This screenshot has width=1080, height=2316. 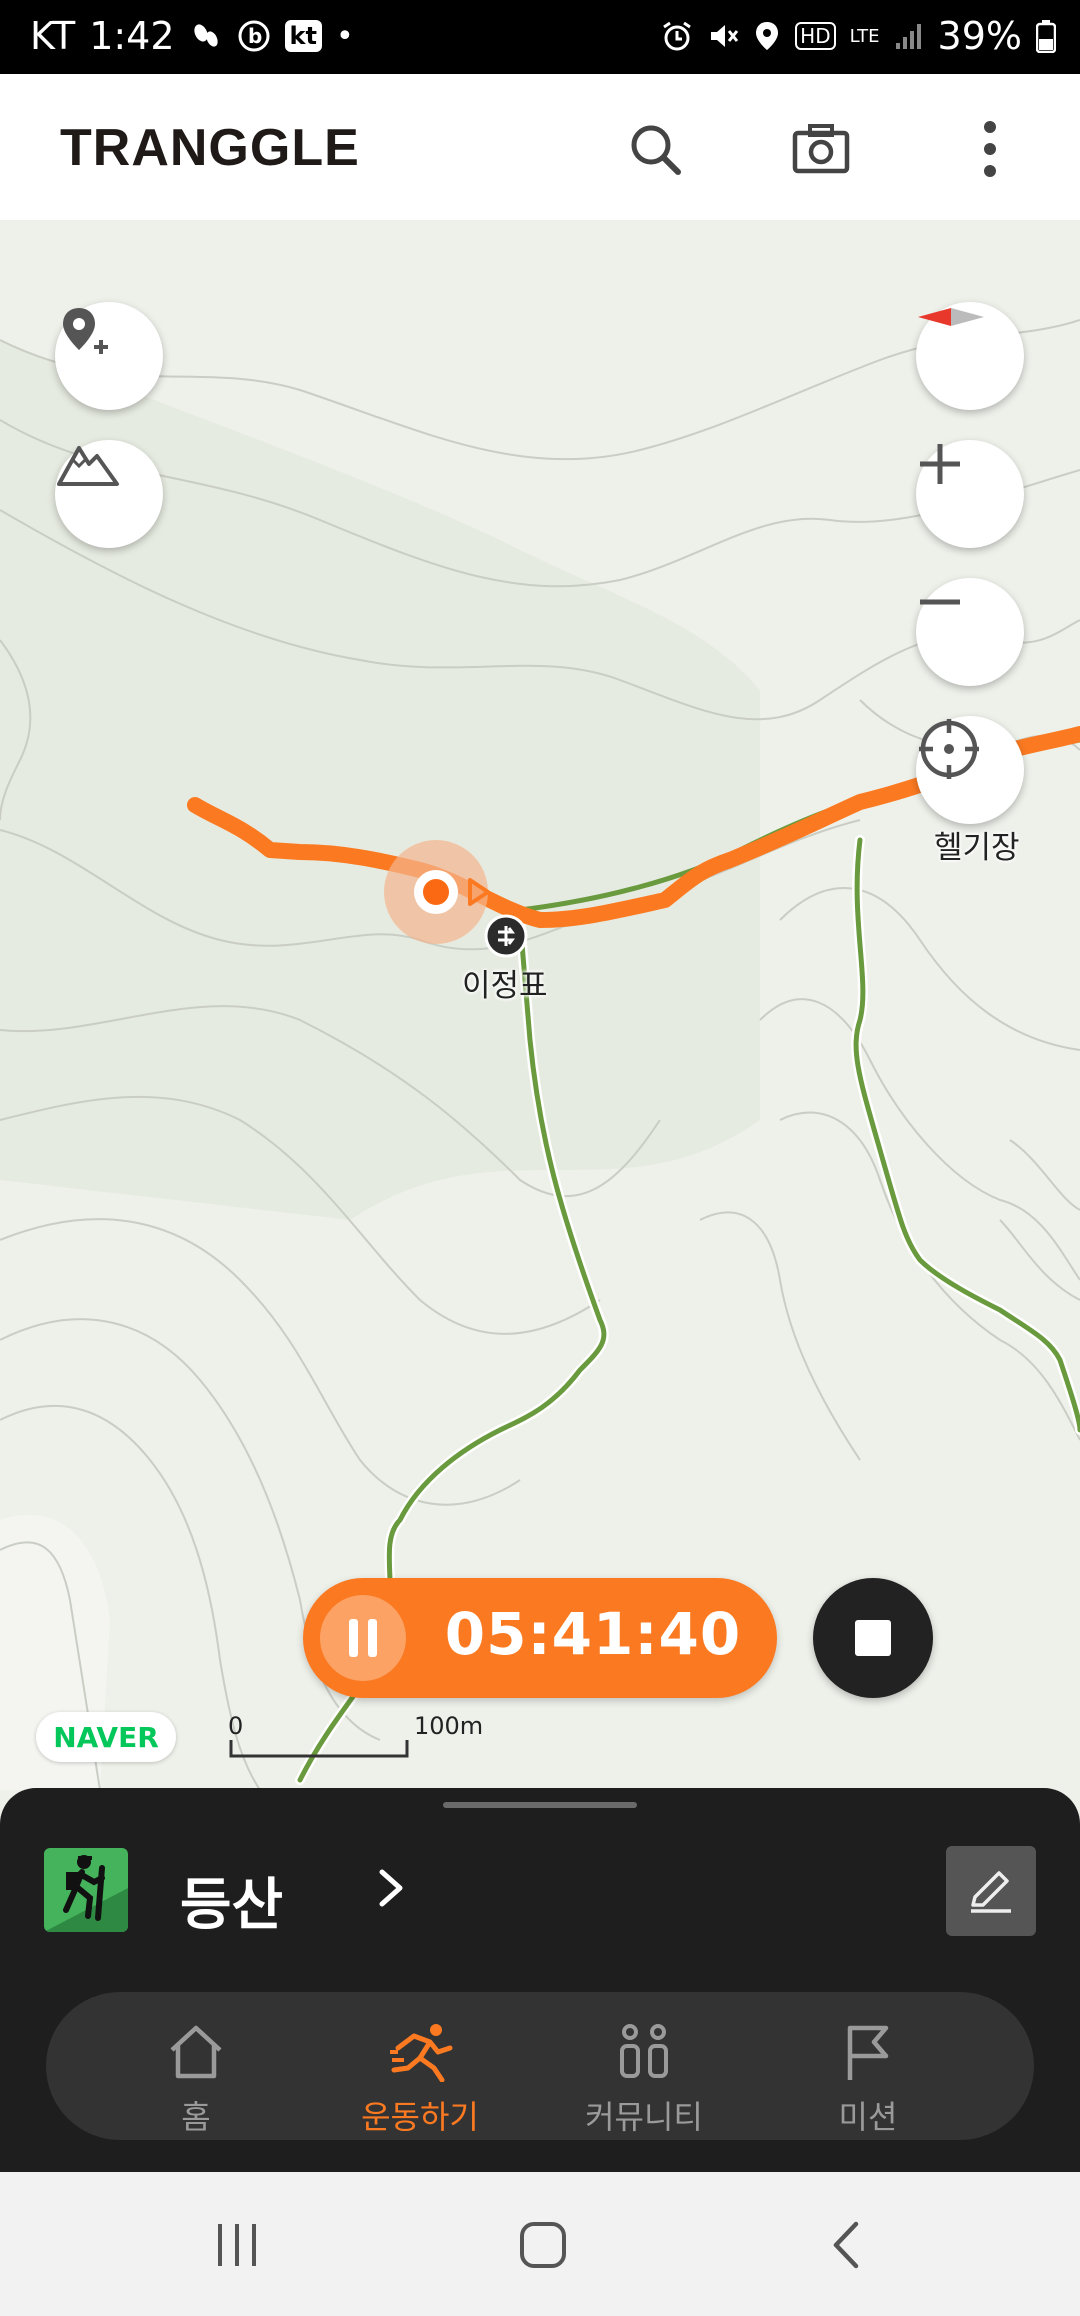 What do you see at coordinates (106, 1737) in the screenshot?
I see `naver-attribution: NAVER` at bounding box center [106, 1737].